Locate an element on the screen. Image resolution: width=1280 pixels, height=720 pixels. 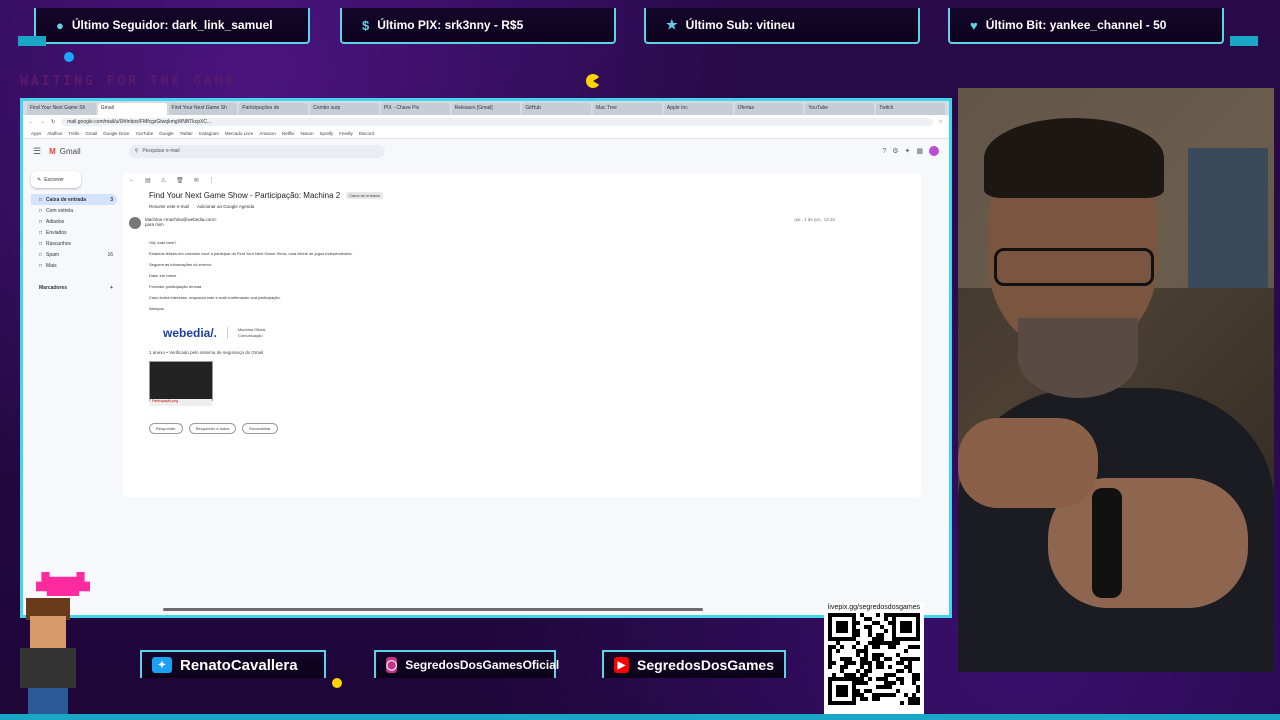
browser-tab: Ofertas is located at coordinates (769, 109).